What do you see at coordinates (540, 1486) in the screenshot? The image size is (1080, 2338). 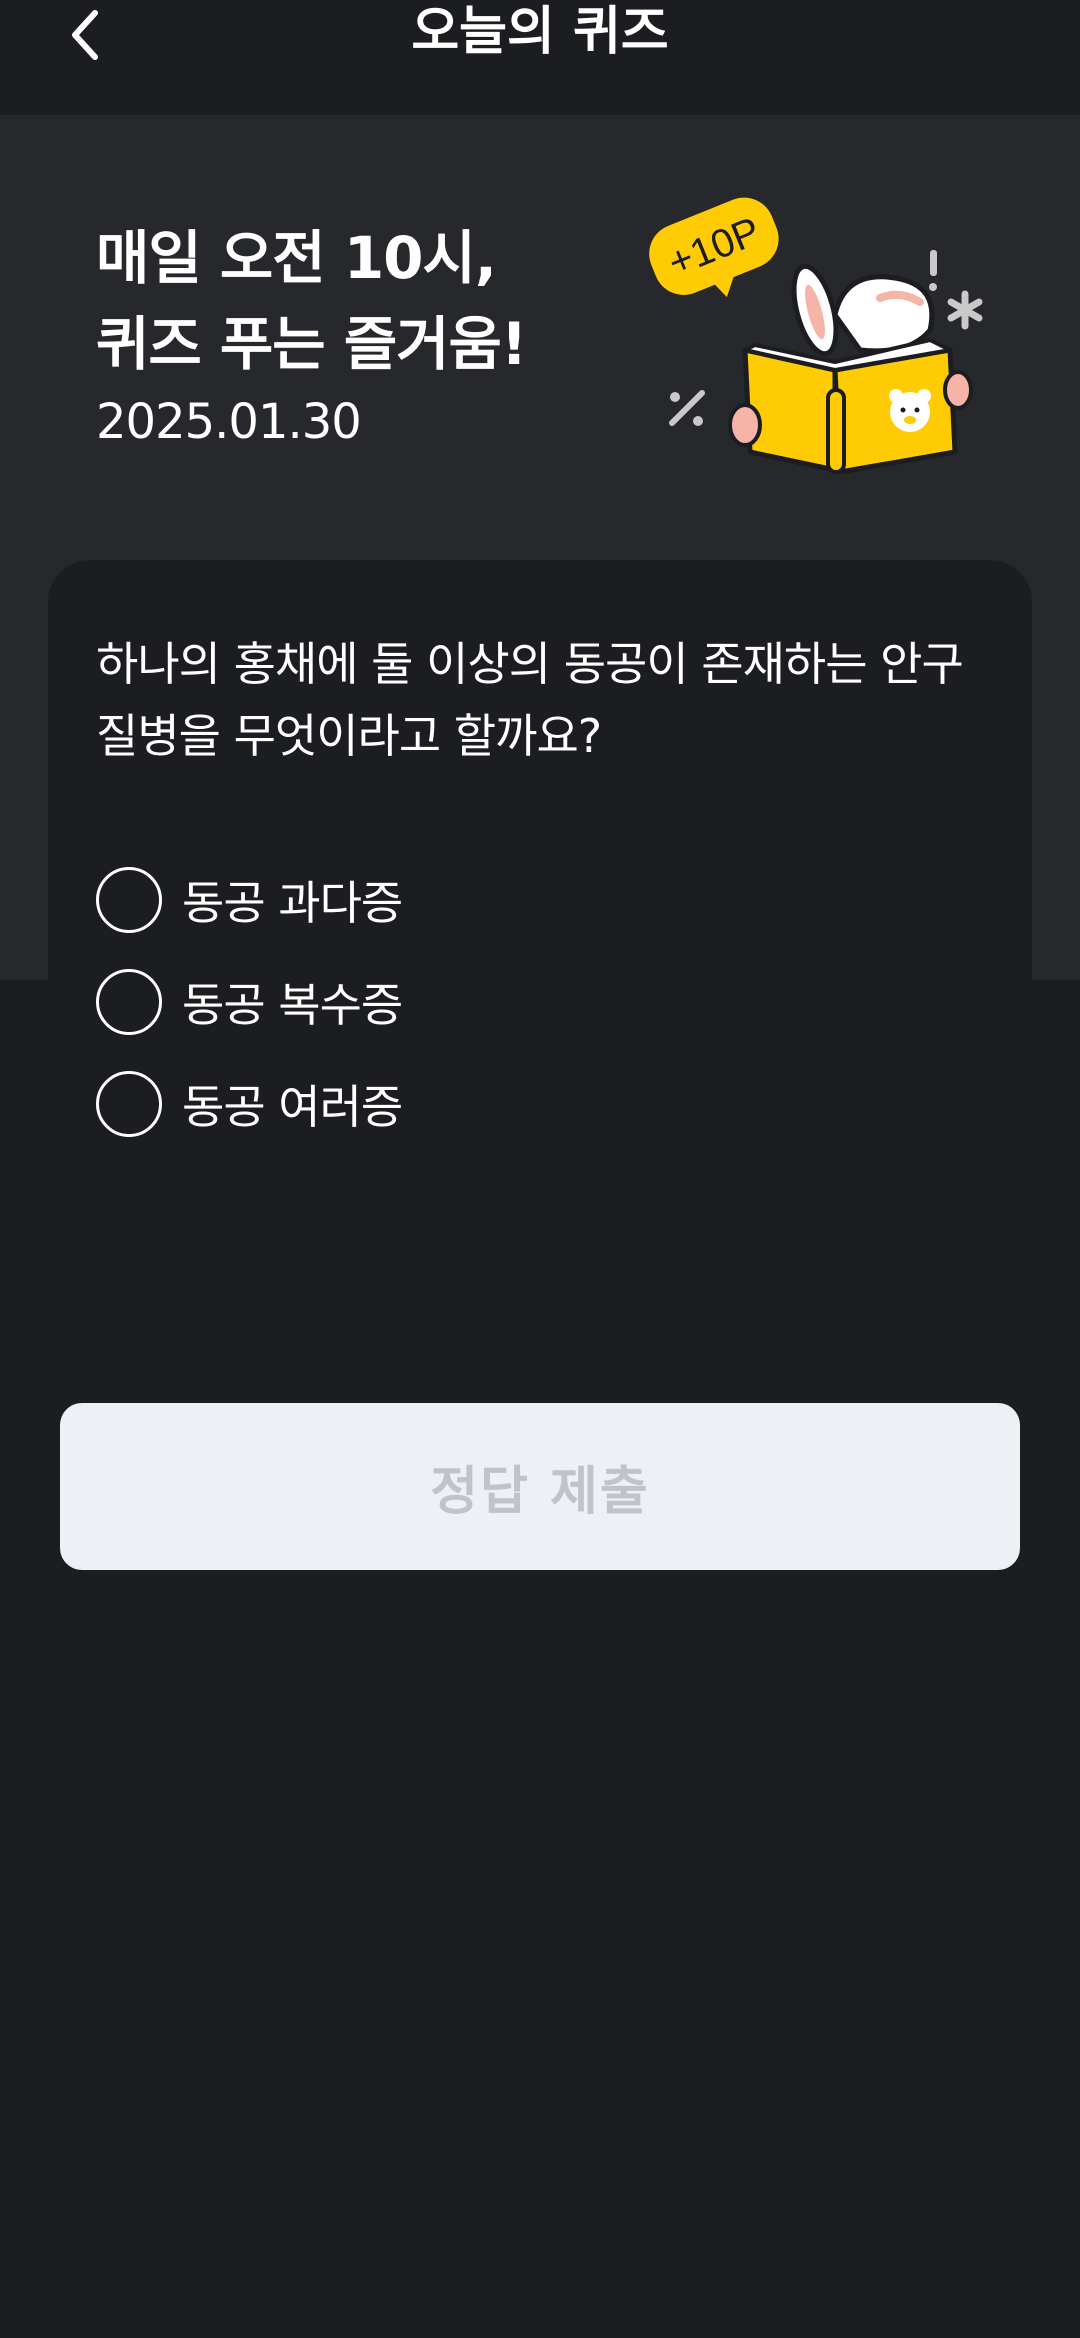 I see `submit-answer-button: 정답 제출` at bounding box center [540, 1486].